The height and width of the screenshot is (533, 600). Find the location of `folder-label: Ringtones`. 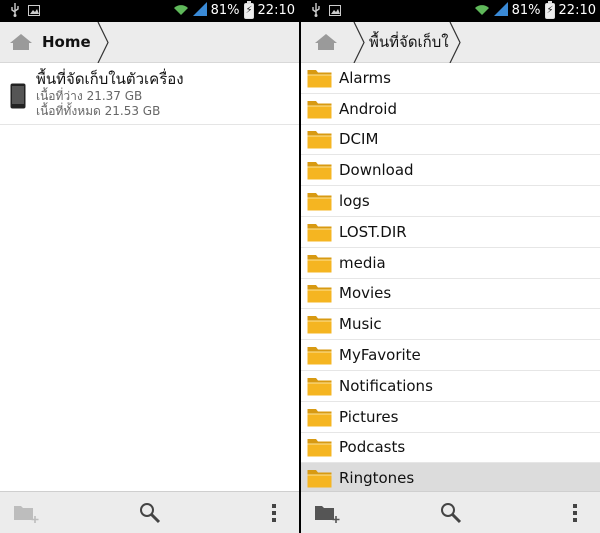

folder-label: Ringtones is located at coordinates (377, 478).